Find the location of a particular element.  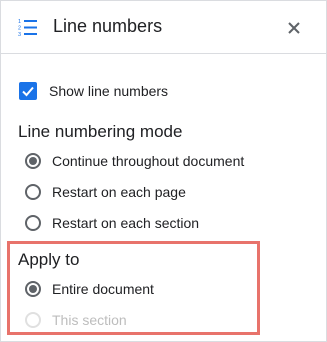

apply-option-this-section: This section is located at coordinates (76, 320).